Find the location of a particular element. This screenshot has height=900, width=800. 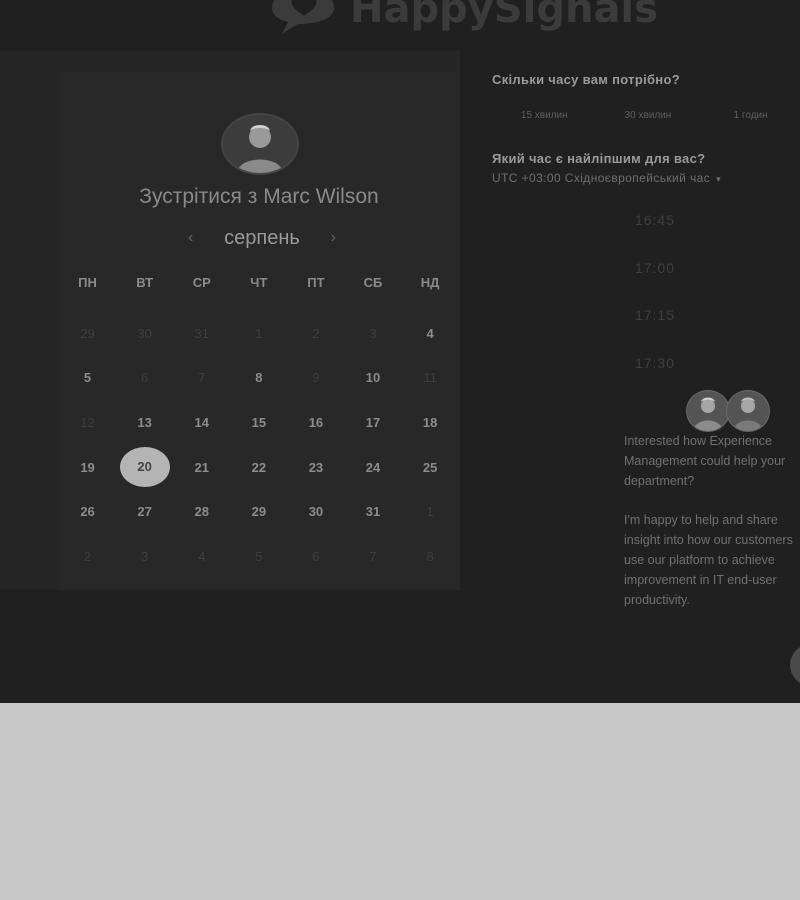

calendar-day-number: 14 is located at coordinates (201, 422).